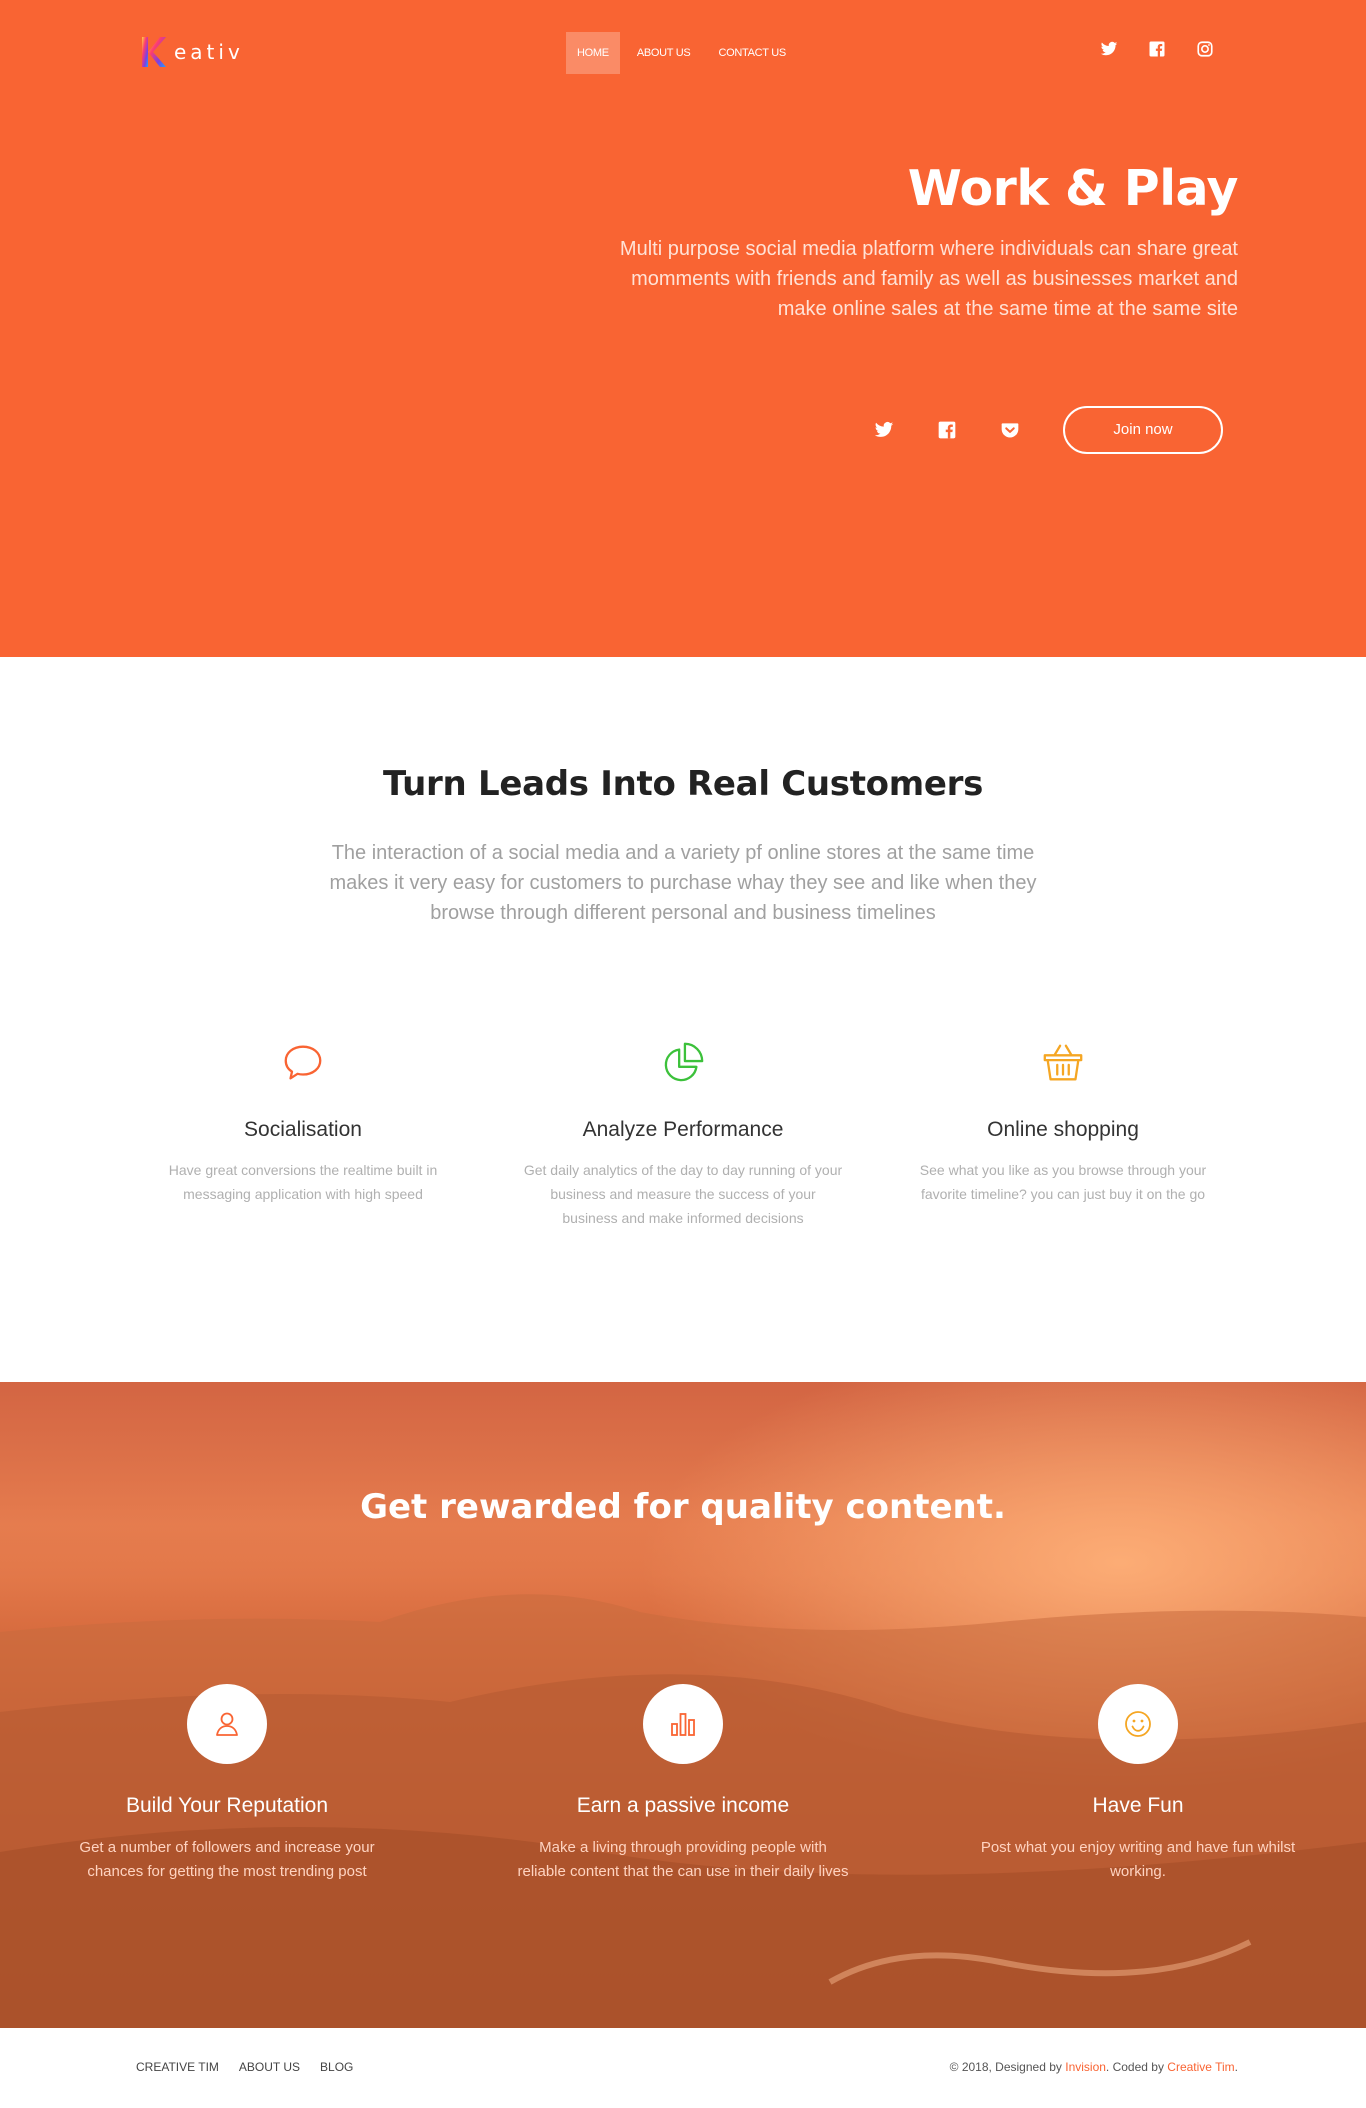  I want to click on leads-title: Turn Leads Into Real Customers, so click(683, 784).